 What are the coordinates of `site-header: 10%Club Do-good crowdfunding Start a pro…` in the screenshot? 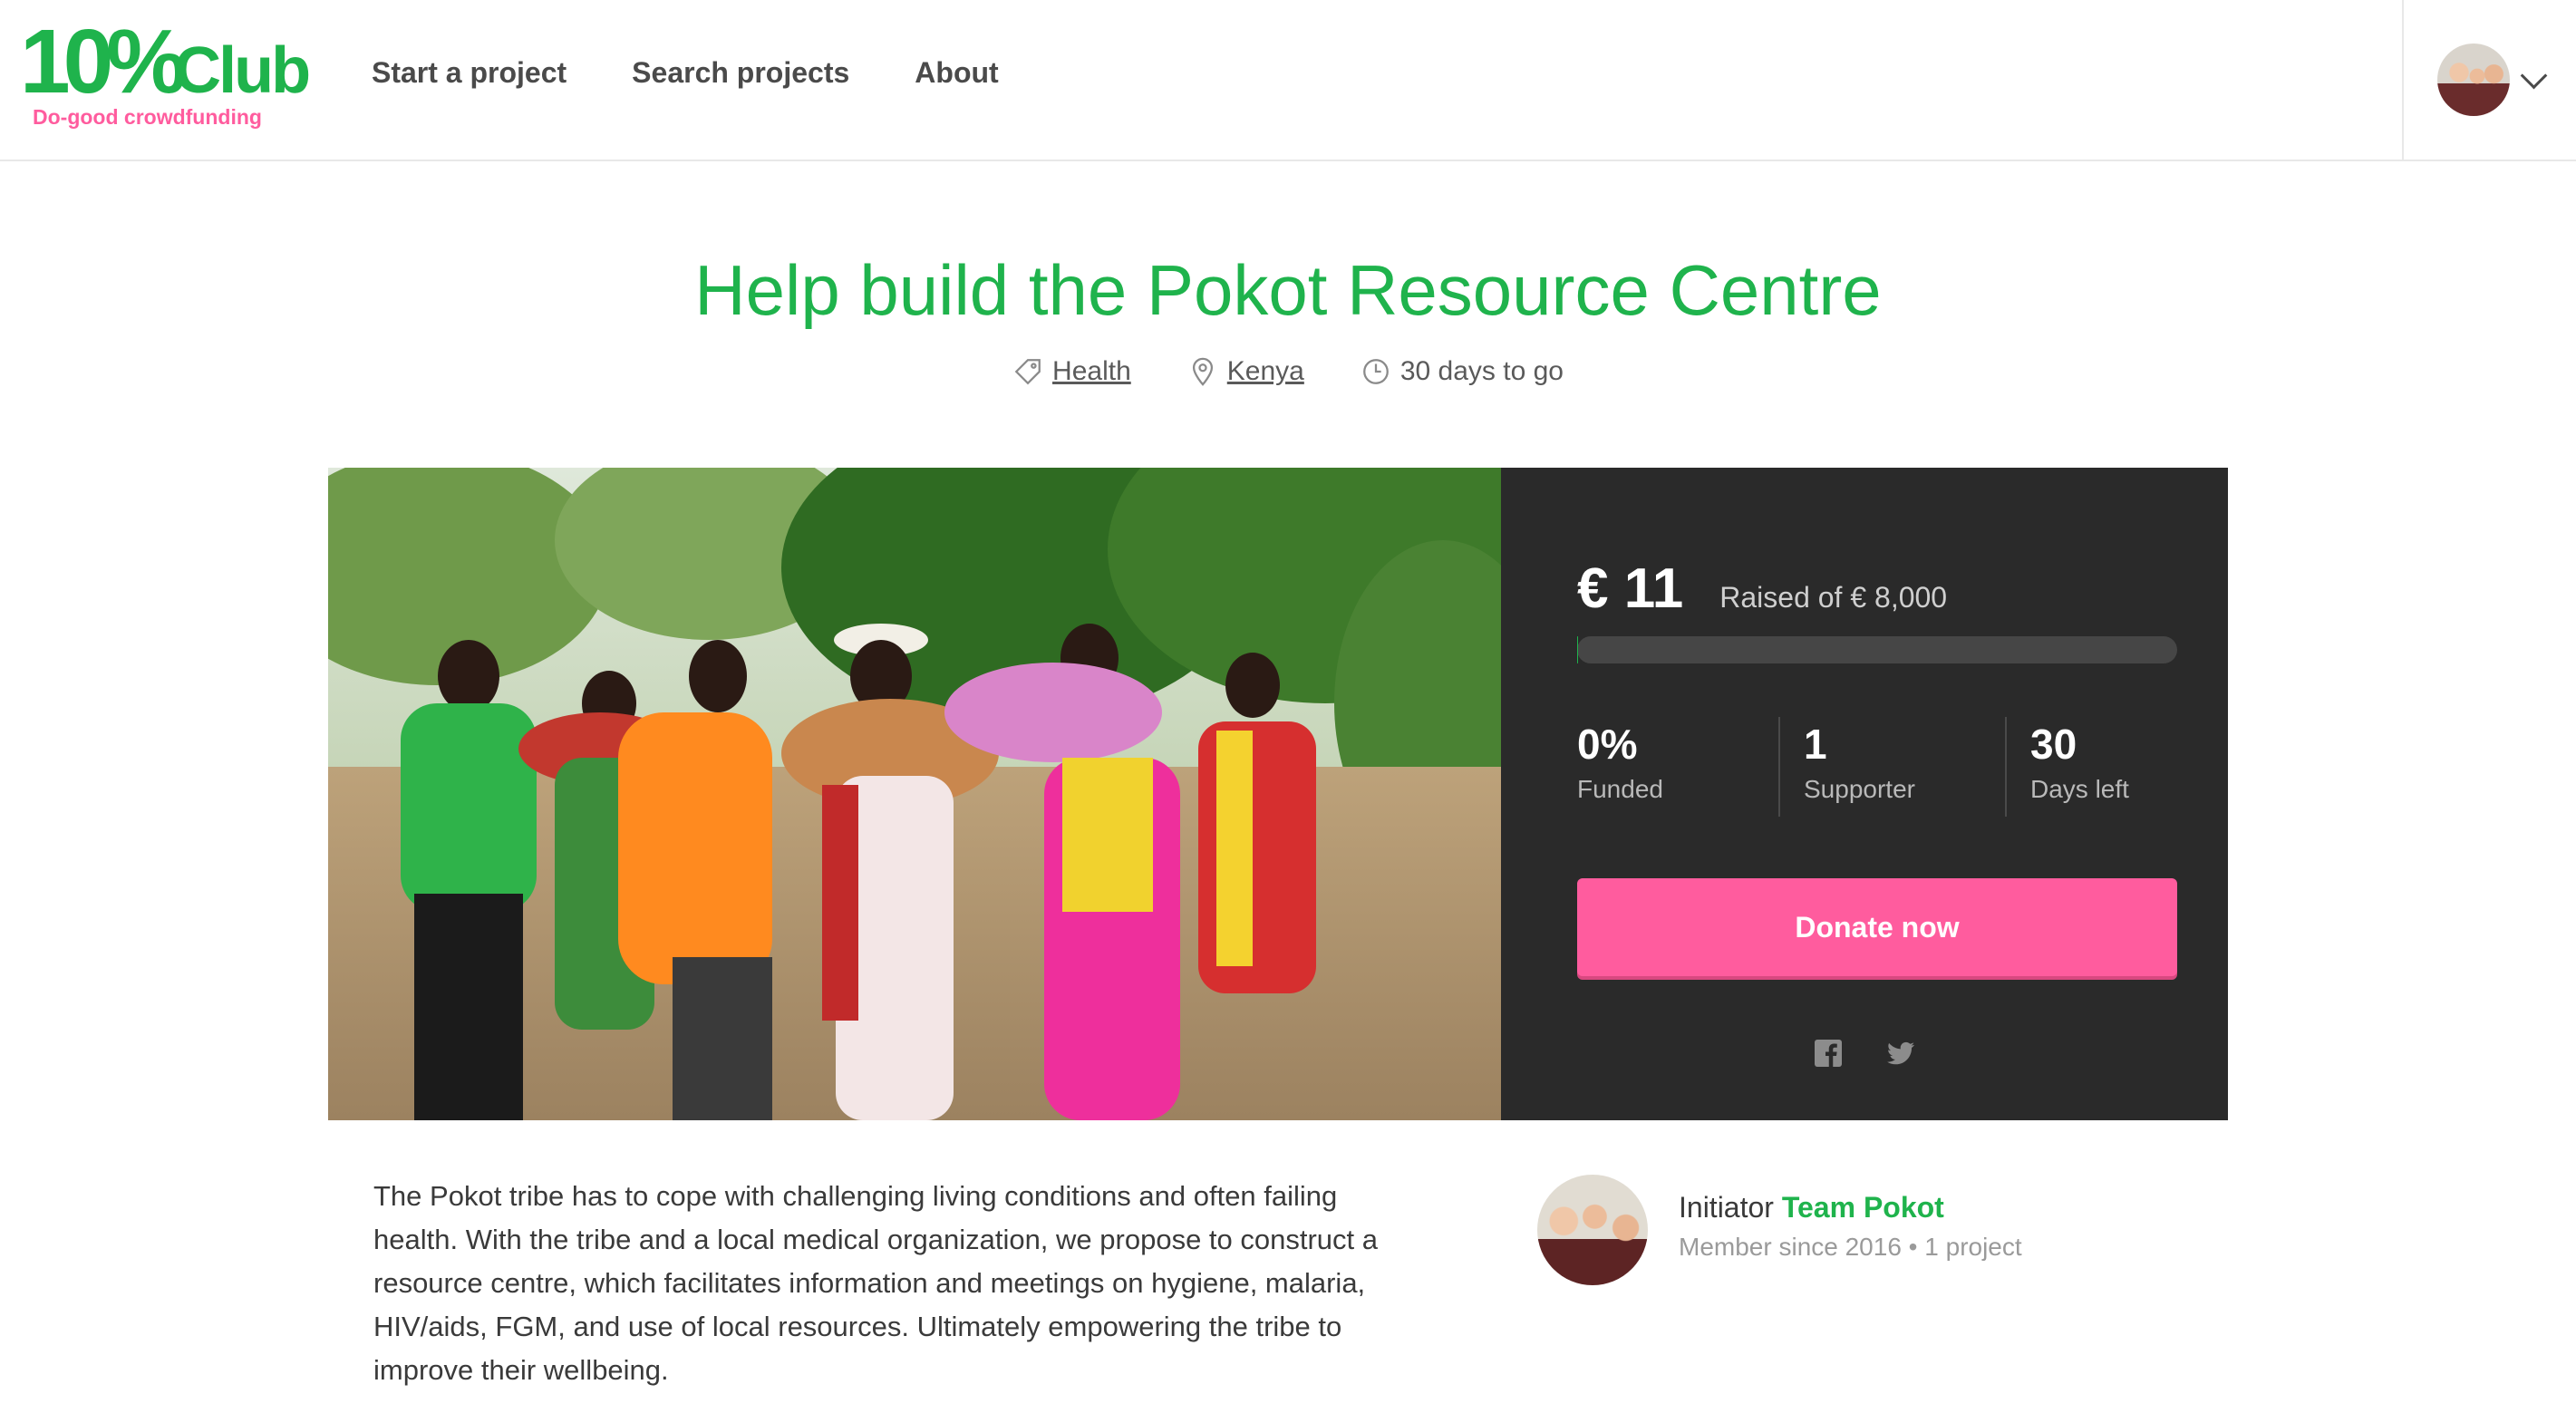 It's located at (1288, 80).